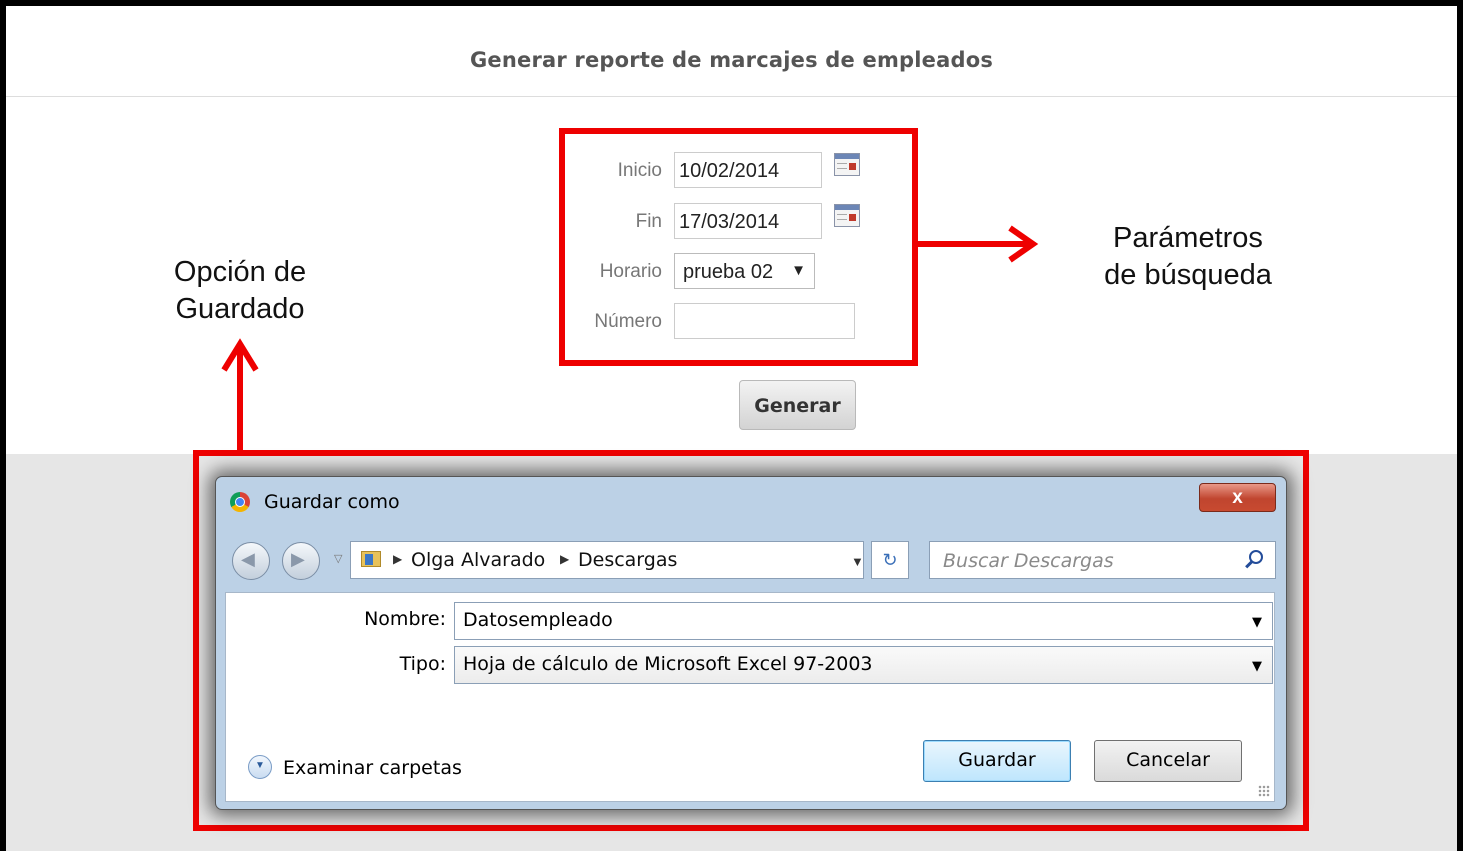 This screenshot has height=851, width=1463. Describe the element at coordinates (1188, 275) in the screenshot. I see `params-annotation-line2: de búsqueda` at that location.